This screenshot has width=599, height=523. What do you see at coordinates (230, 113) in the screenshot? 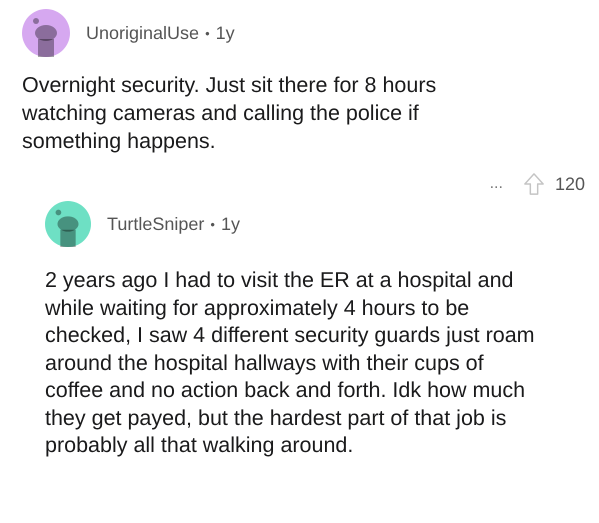
I see `comment-text: Overnight security. Just sit there for 8 hours watching cameras and calling the police if something happens.` at bounding box center [230, 113].